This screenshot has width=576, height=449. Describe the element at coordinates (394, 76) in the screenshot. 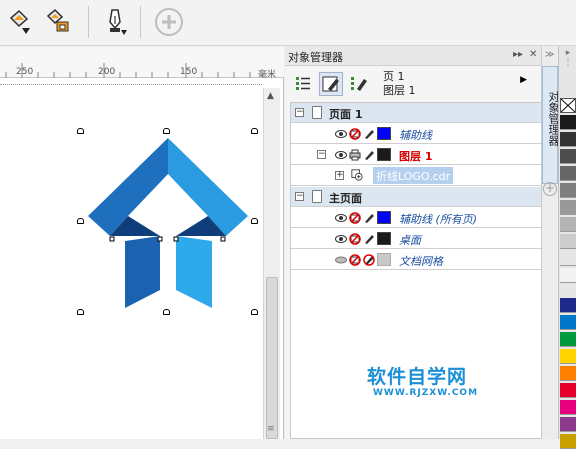

I see `page-label: 页 1` at that location.